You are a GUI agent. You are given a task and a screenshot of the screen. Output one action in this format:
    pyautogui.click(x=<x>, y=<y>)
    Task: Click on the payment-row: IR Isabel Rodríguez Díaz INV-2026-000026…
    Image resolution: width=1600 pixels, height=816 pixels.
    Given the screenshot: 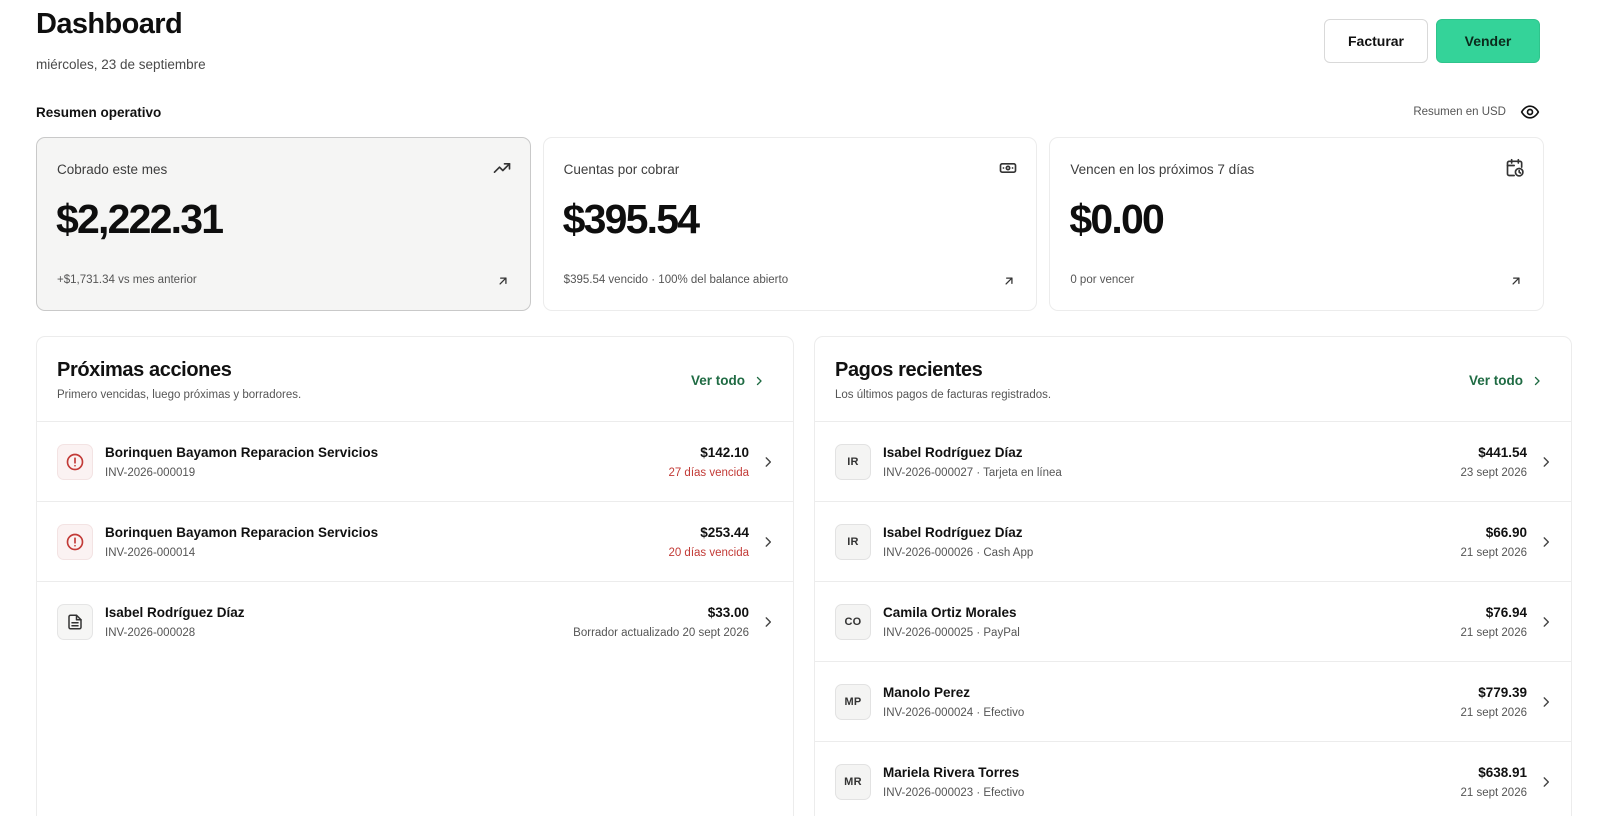 What is the action you would take?
    pyautogui.click(x=1193, y=542)
    